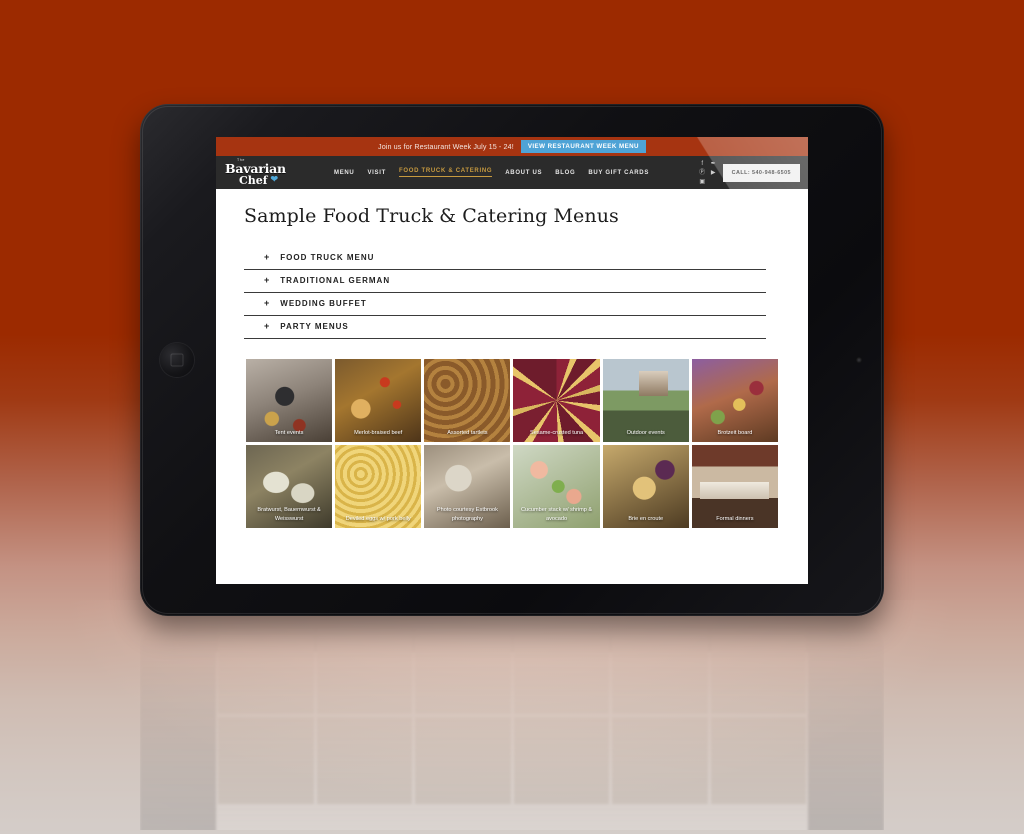  I want to click on reflection-gallery, so click(512, 716).